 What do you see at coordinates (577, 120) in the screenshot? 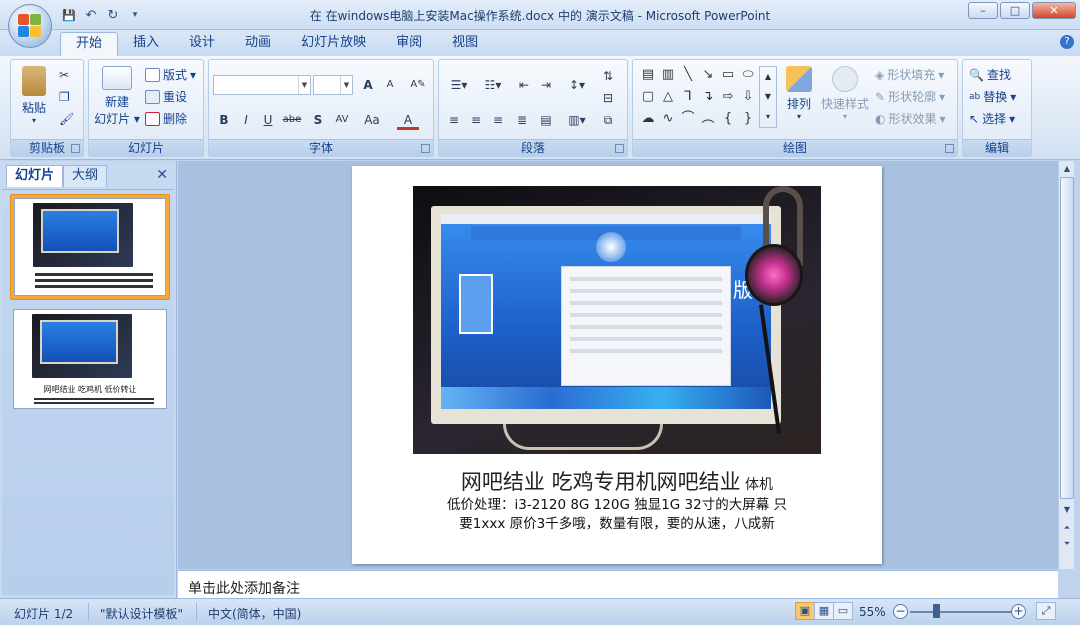
I see `columns-icon: ▥▾` at bounding box center [577, 120].